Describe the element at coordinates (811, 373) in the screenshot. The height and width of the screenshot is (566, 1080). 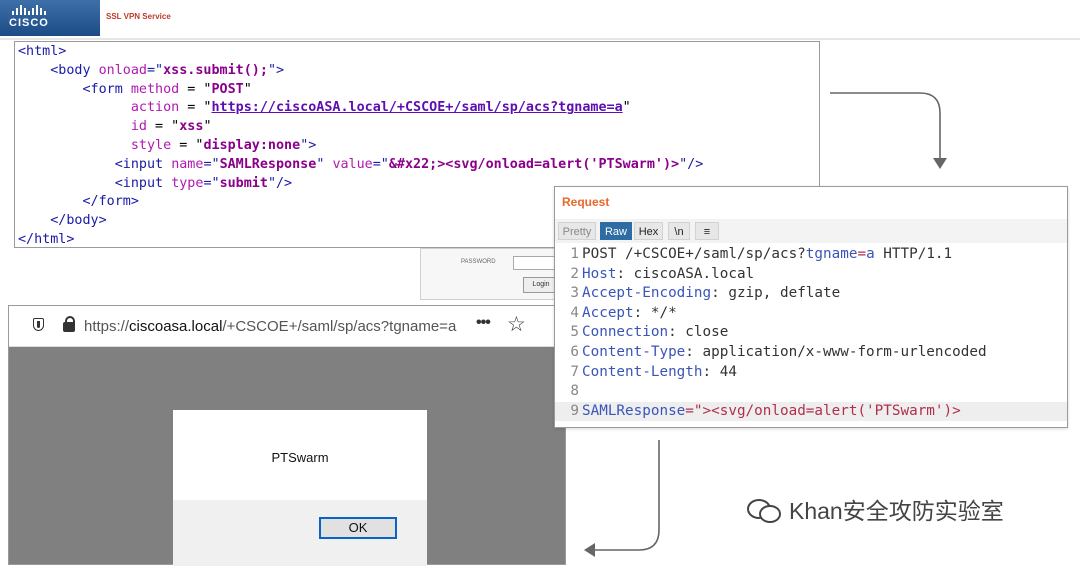
I see `request-line: 7 Content-Length: 44` at that location.